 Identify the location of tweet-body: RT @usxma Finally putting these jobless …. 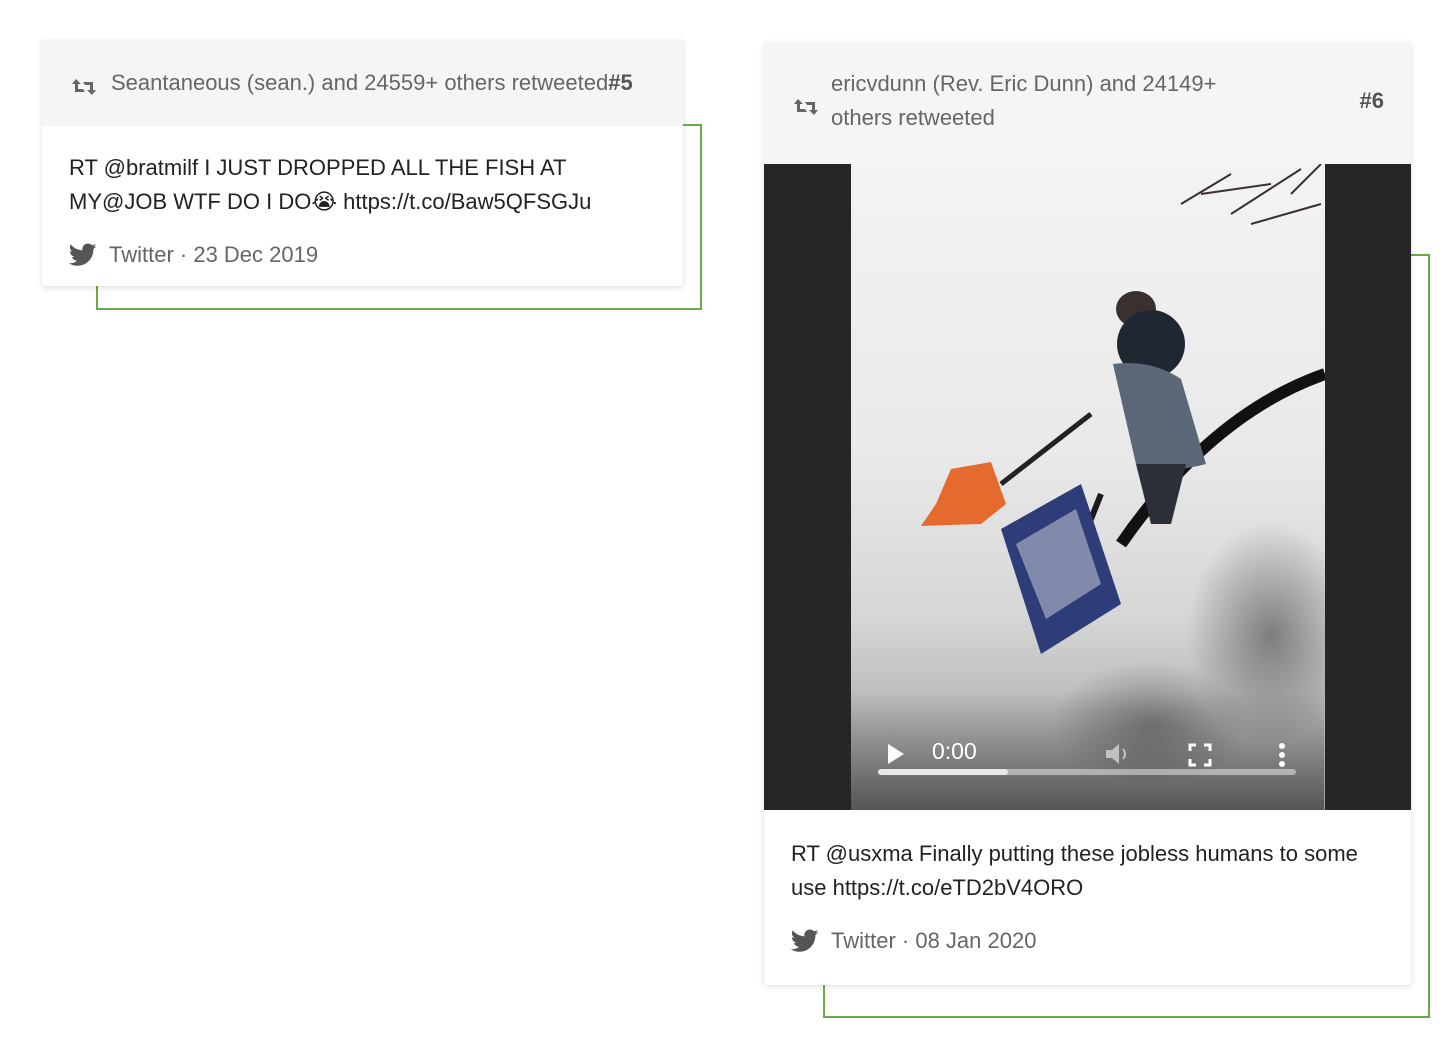
(1087, 884).